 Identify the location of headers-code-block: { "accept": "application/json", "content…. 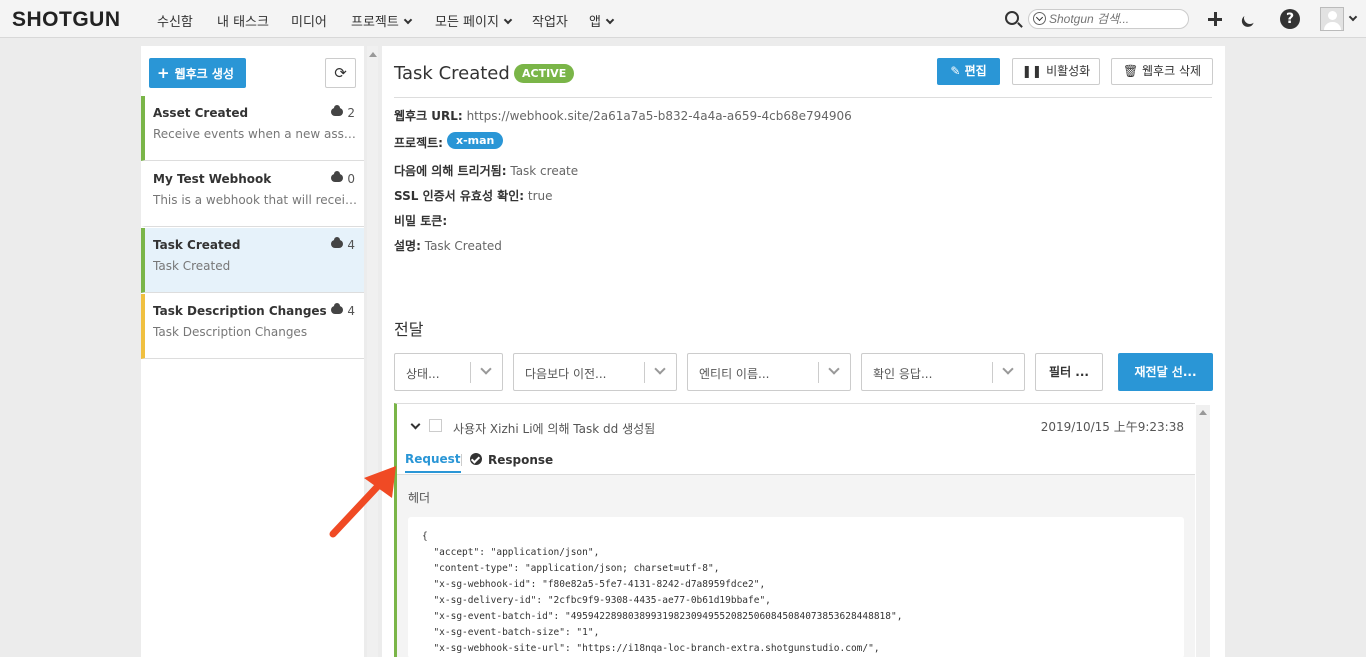
(796, 587).